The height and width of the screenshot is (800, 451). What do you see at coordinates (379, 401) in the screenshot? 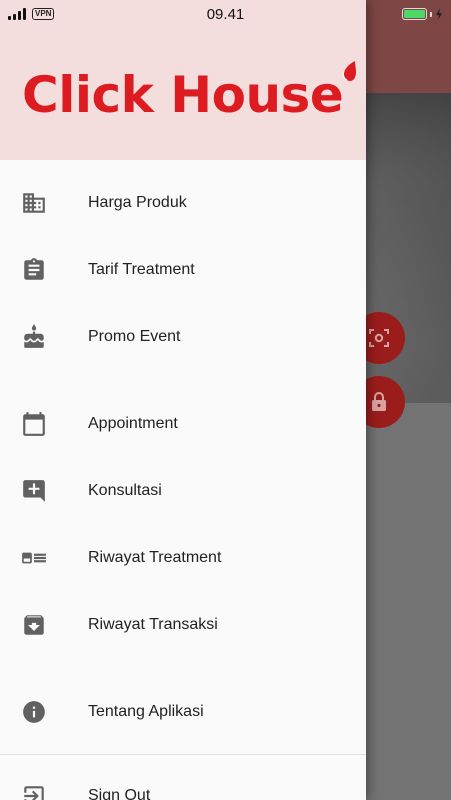
I see `lock-icon` at bounding box center [379, 401].